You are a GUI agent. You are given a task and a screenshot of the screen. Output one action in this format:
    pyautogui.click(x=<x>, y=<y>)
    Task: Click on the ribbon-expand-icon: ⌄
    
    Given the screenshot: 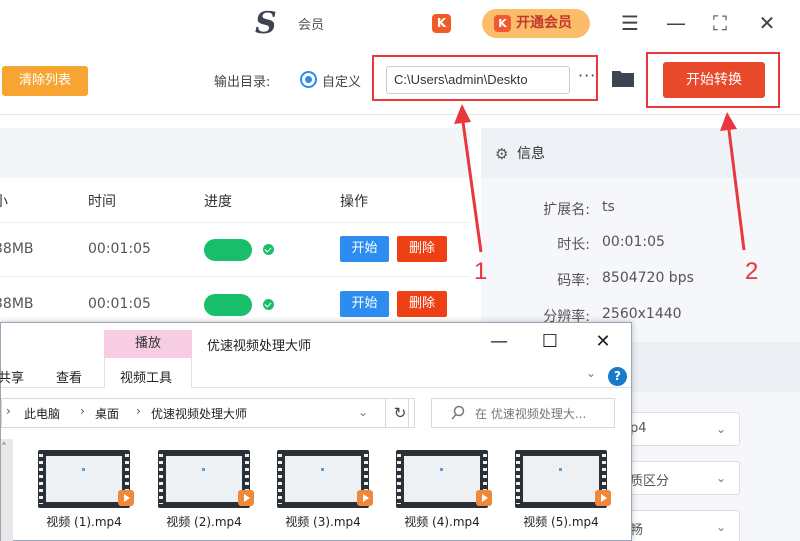 What is the action you would take?
    pyautogui.click(x=591, y=373)
    